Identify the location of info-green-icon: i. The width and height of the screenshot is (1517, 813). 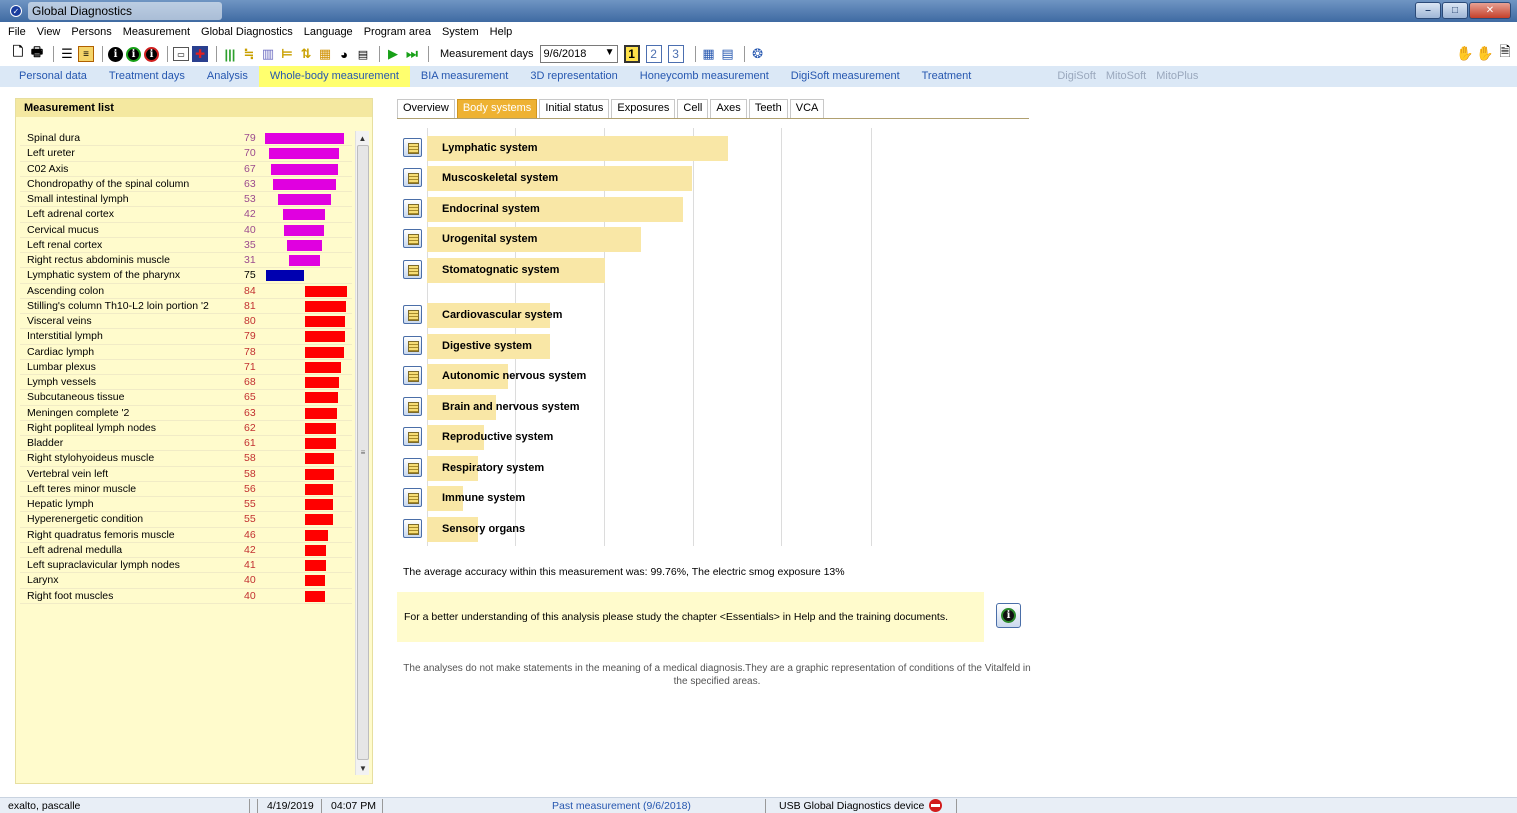
(133, 54).